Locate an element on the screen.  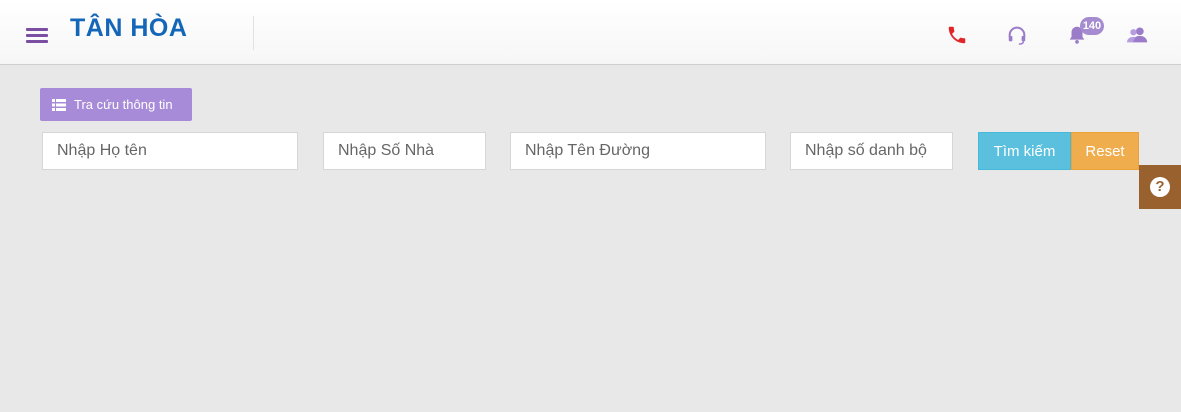
hamburger-menu-icon is located at coordinates (37, 35).